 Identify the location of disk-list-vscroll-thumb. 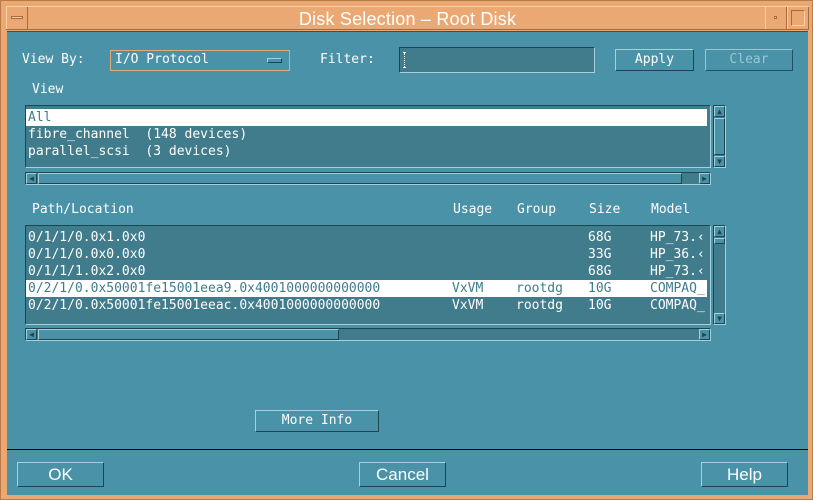
(719, 241).